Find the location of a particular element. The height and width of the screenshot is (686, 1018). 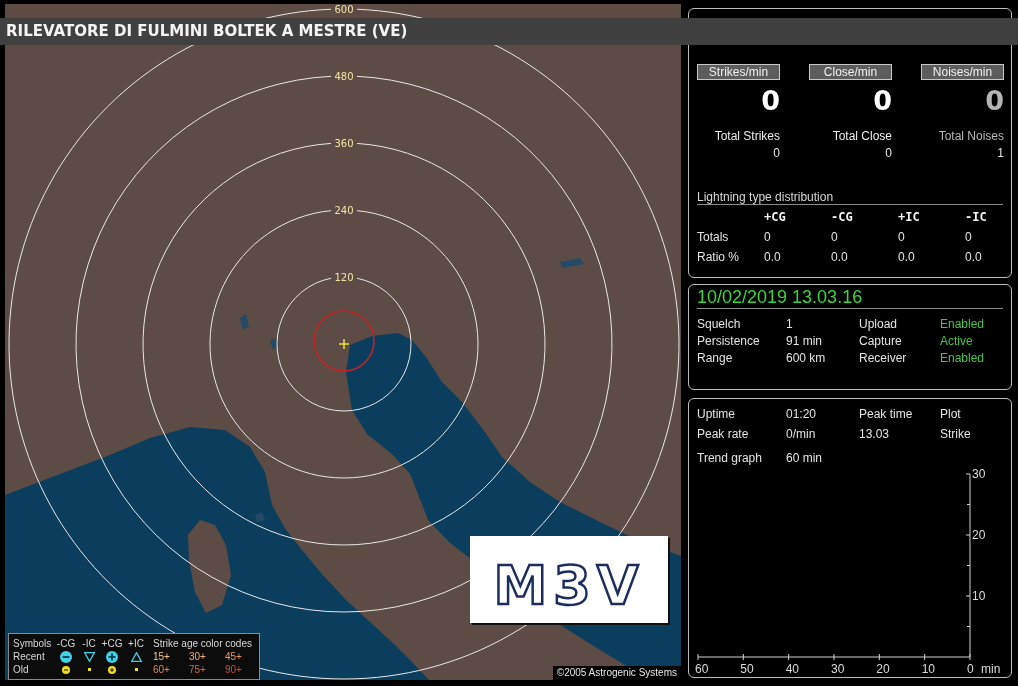

info-text: Uptime is located at coordinates (716, 414).